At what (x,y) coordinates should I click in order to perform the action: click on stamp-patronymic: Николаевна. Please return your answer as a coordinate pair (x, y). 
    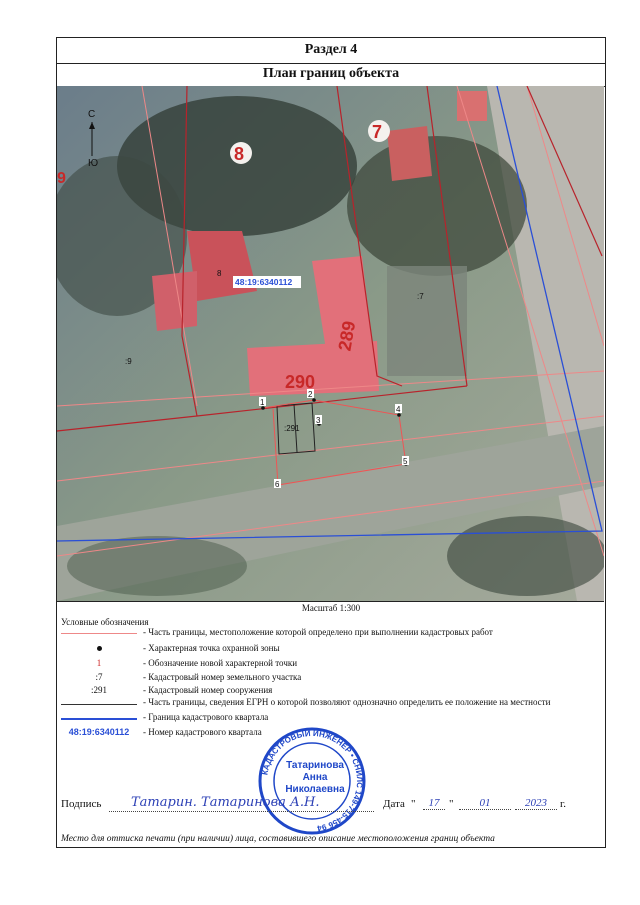
    Looking at the image, I should click on (315, 789).